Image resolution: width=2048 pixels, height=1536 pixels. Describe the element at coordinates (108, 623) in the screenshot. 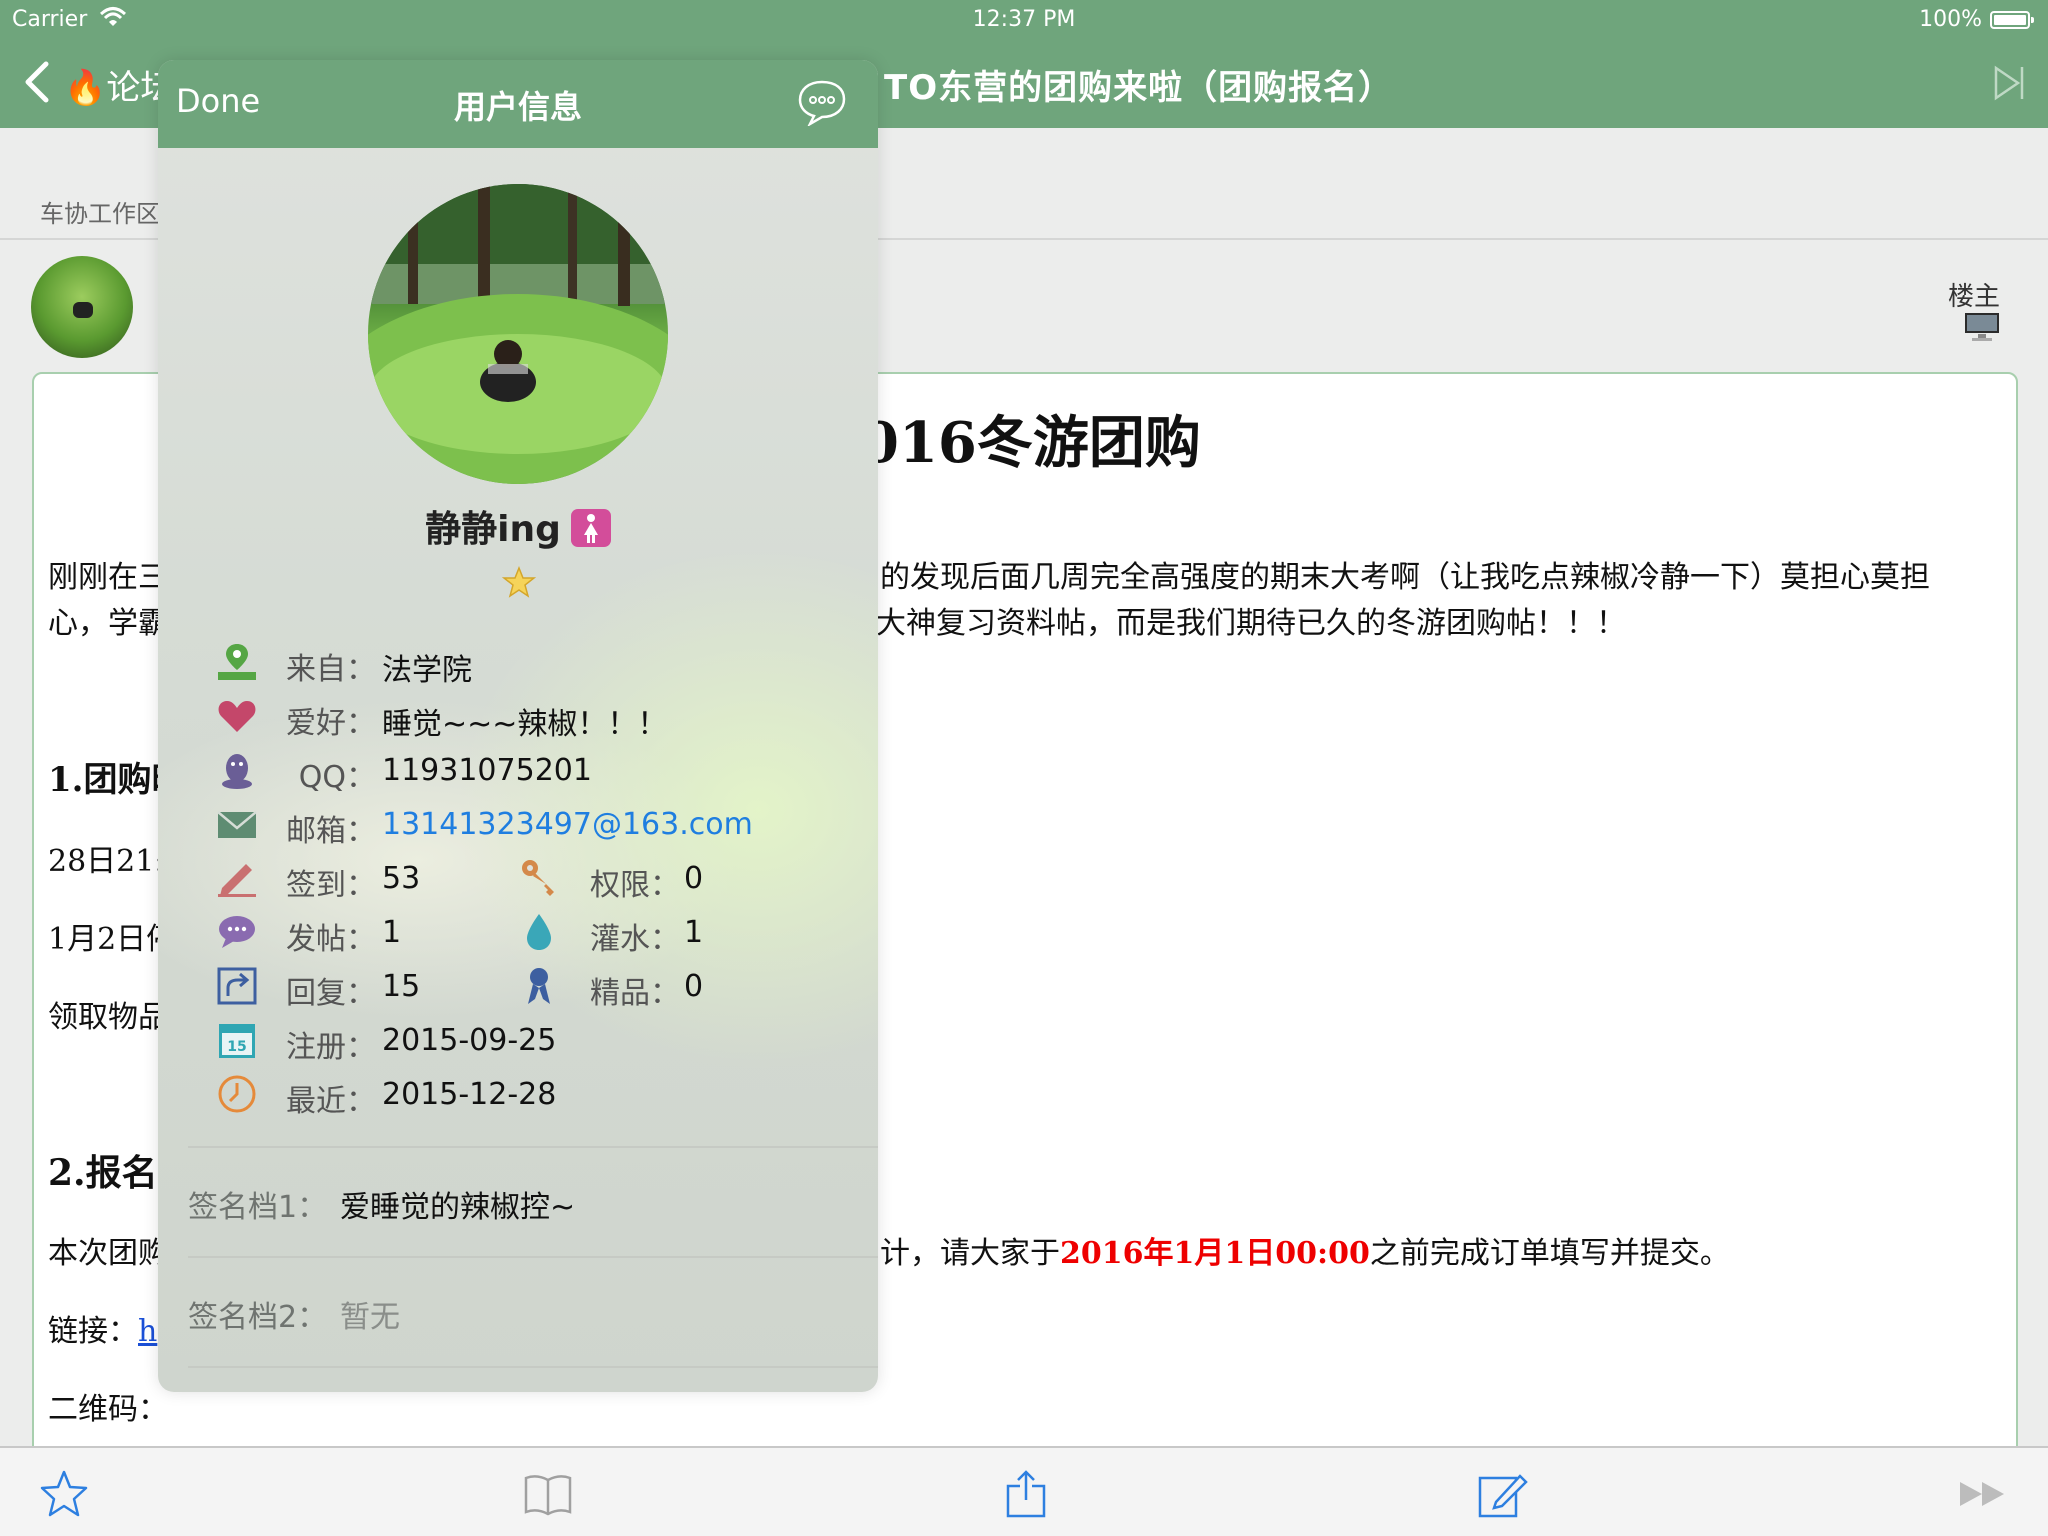

I see `post-text: 心，学霸` at that location.